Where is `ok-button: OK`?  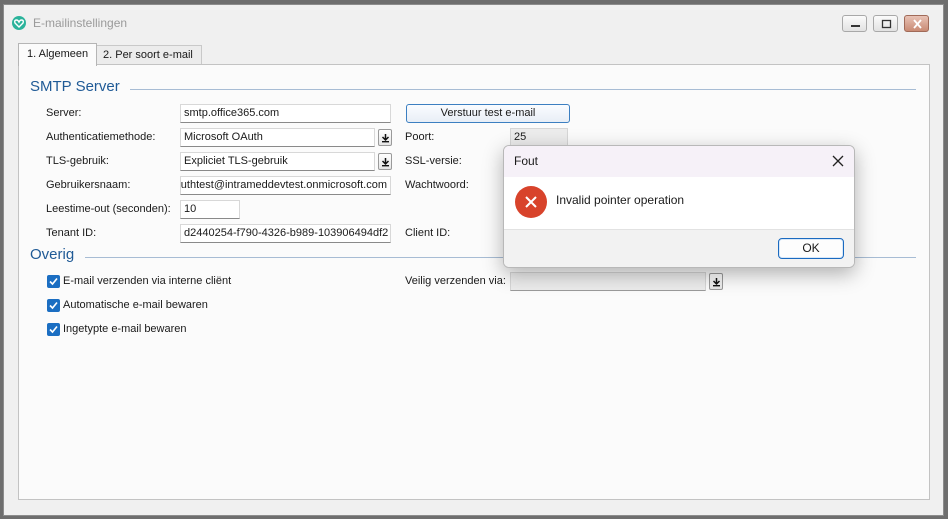
ok-button: OK is located at coordinates (811, 248).